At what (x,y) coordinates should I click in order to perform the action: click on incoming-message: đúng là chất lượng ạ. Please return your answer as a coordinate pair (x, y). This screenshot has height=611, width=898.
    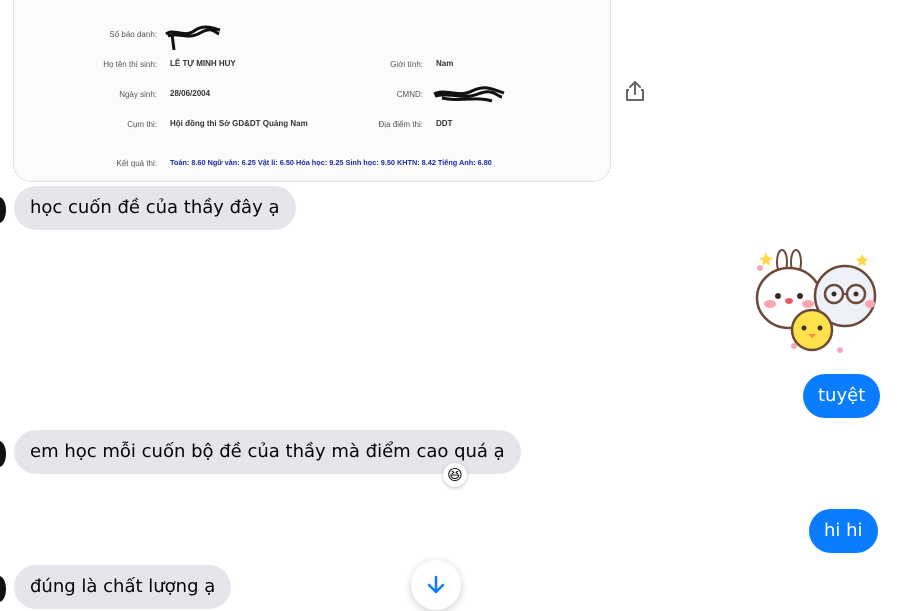
    Looking at the image, I should click on (123, 587).